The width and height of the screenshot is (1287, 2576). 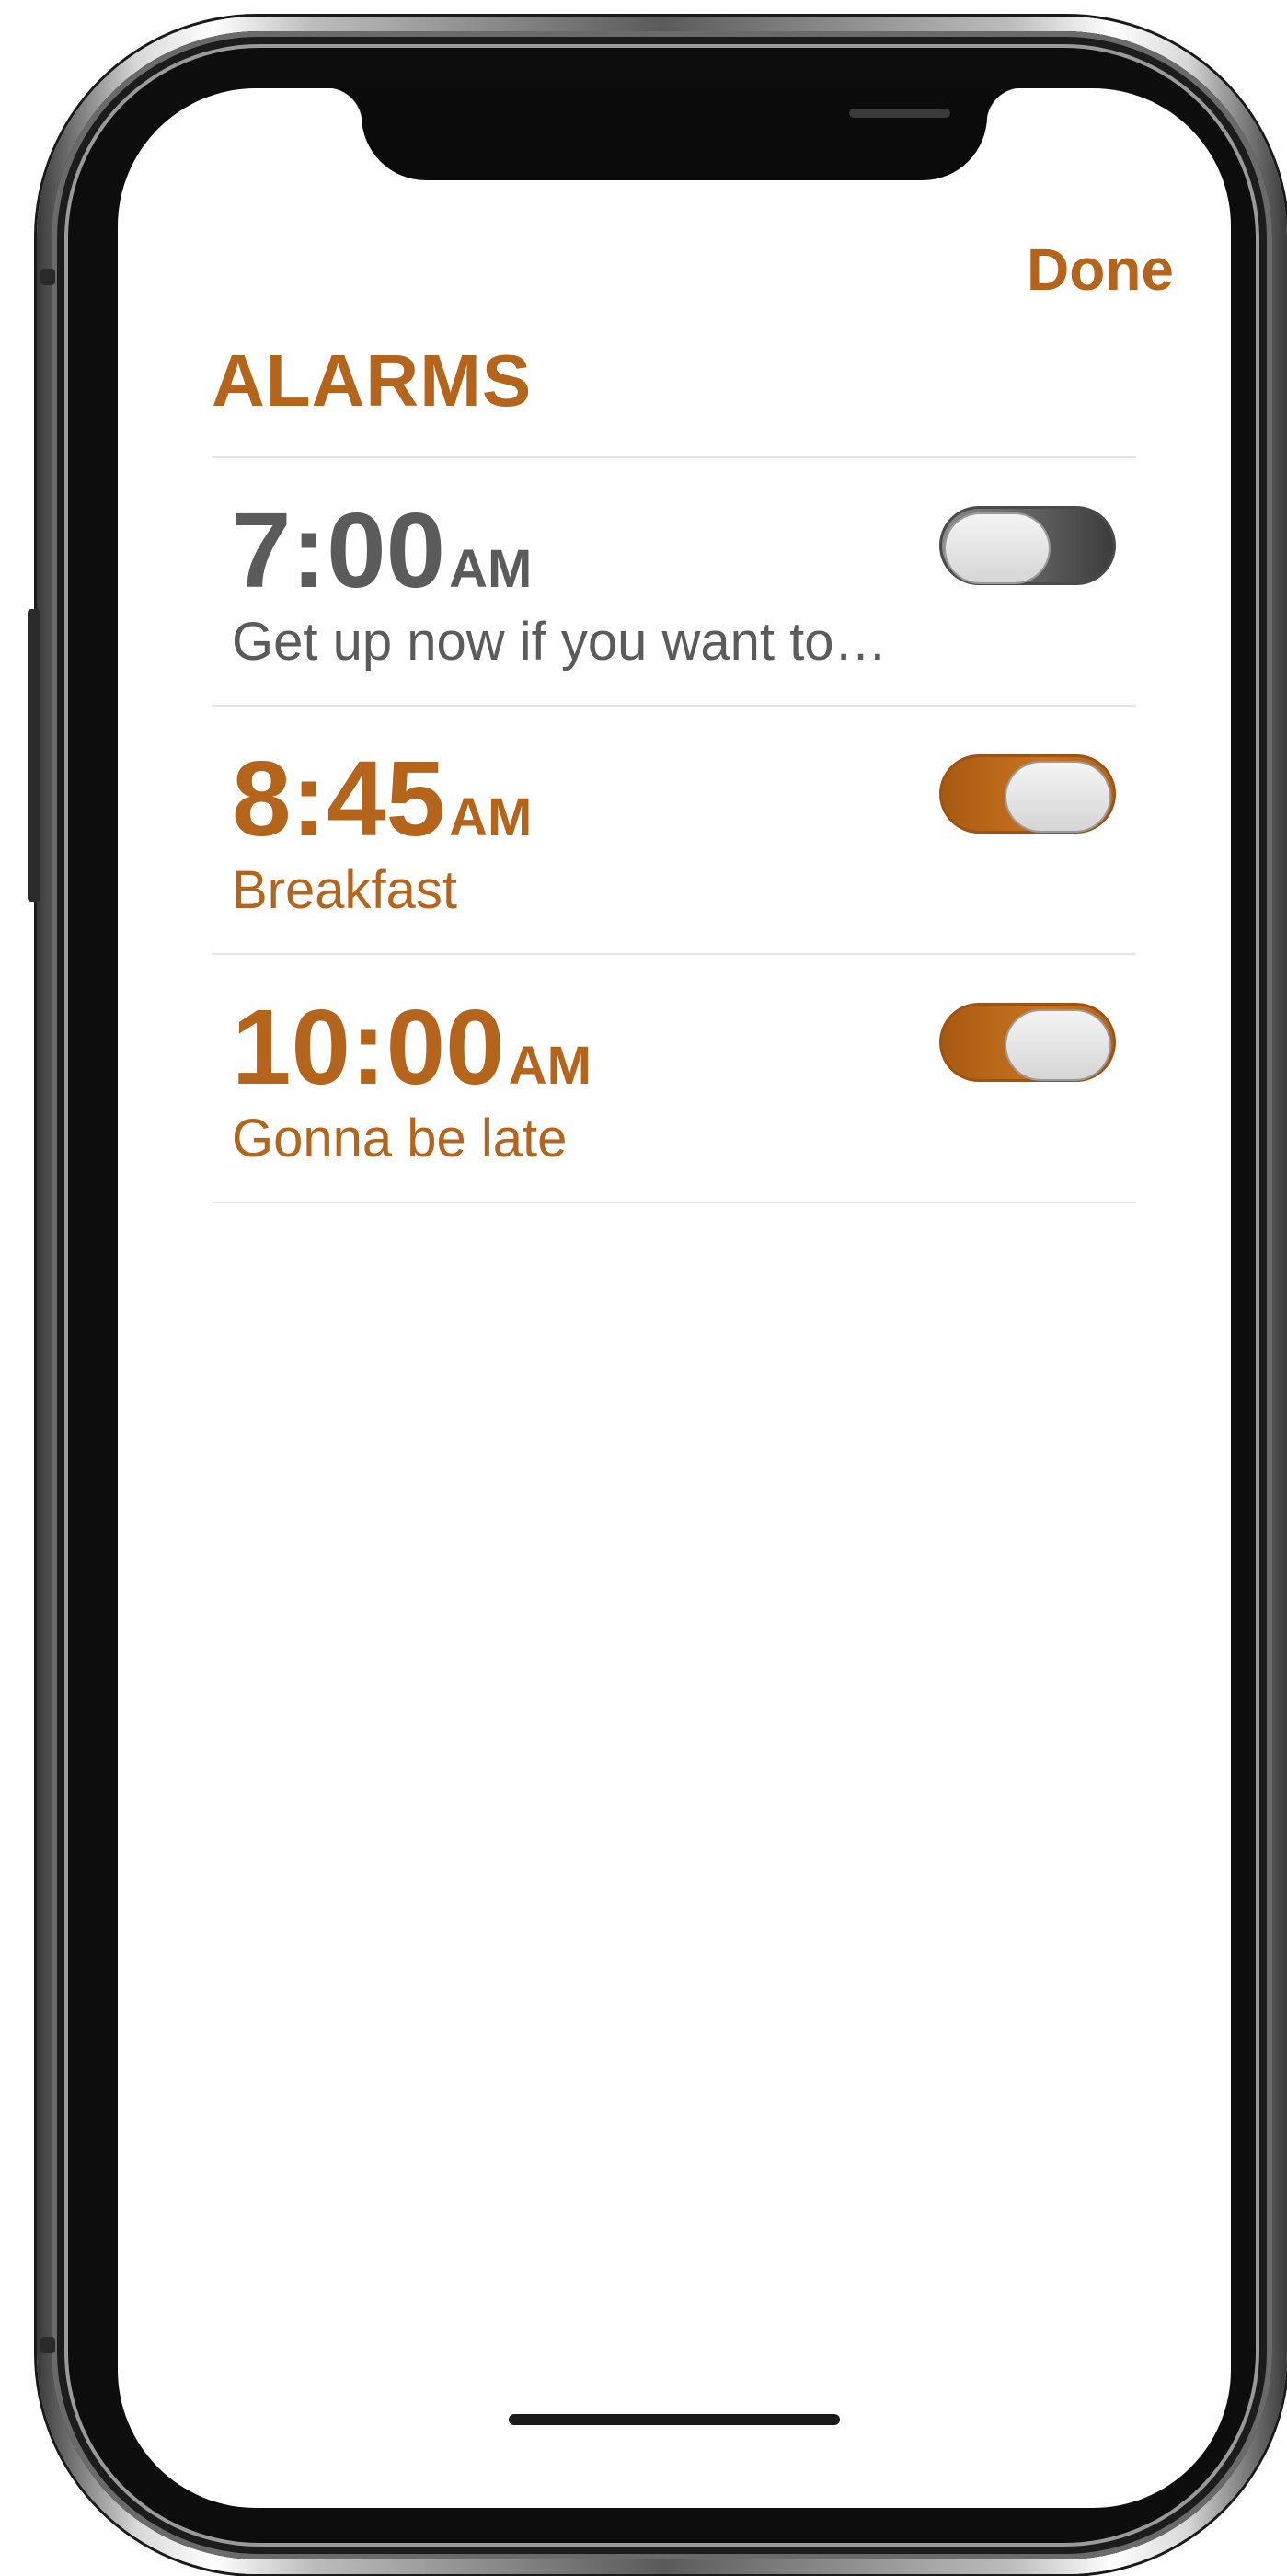 What do you see at coordinates (339, 798) in the screenshot?
I see `alarm-time-value: 8:45` at bounding box center [339, 798].